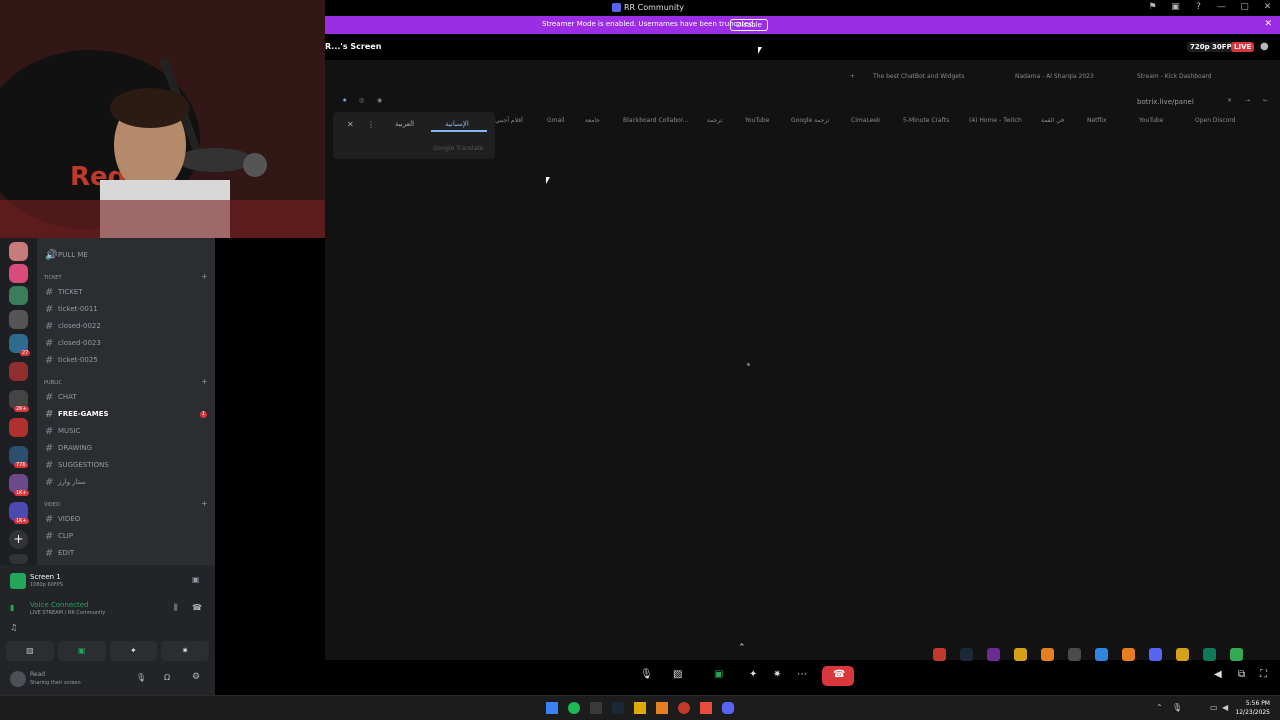 This screenshot has height=720, width=1280. What do you see at coordinates (127, 309) in the screenshot?
I see `channel-ticket-0011: # ticket-0011` at bounding box center [127, 309].